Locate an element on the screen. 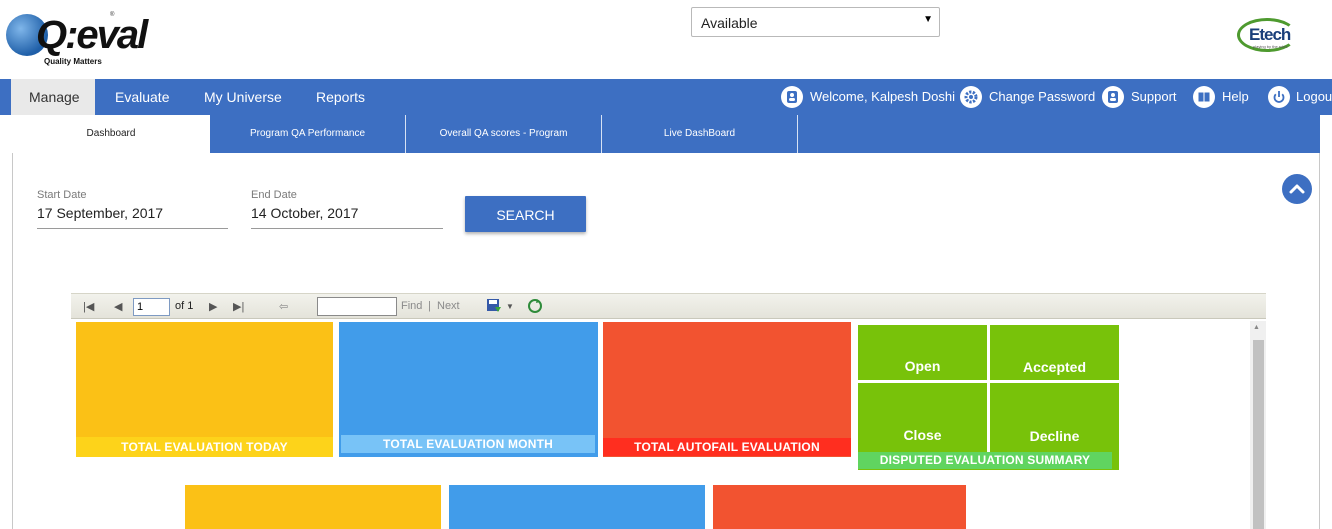 The width and height of the screenshot is (1332, 529). end-date-underline is located at coordinates (347, 228).